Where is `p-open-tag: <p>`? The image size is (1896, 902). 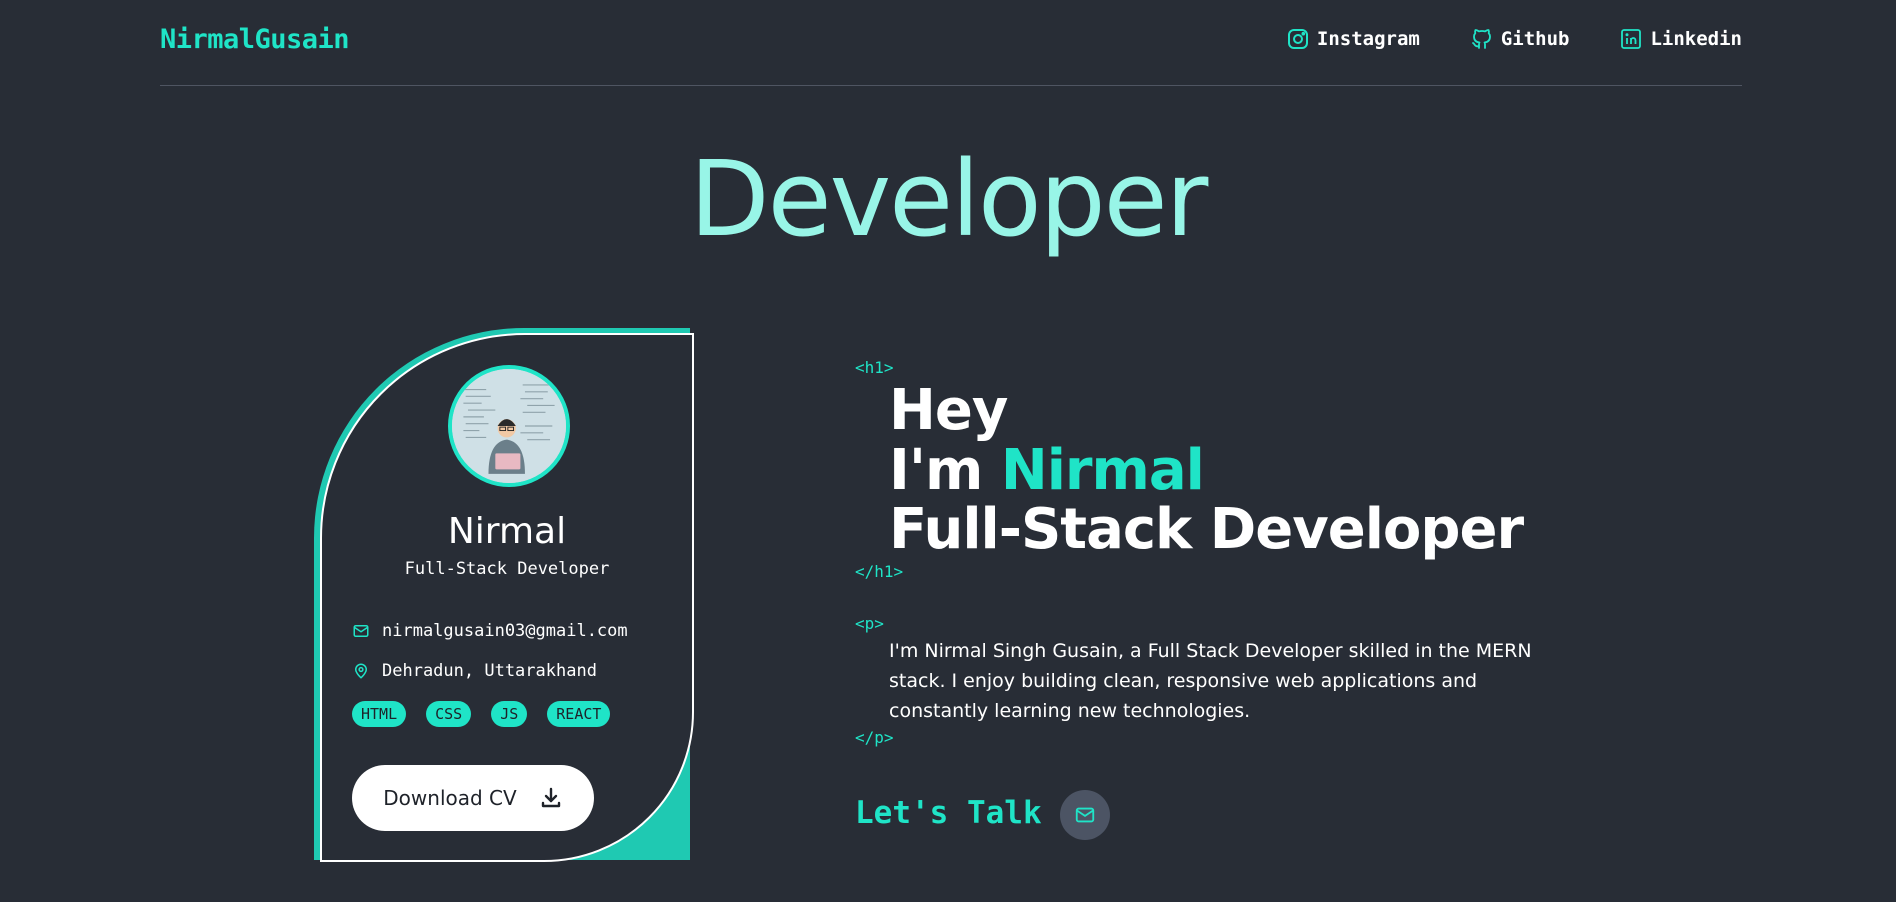 p-open-tag: <p> is located at coordinates (869, 623).